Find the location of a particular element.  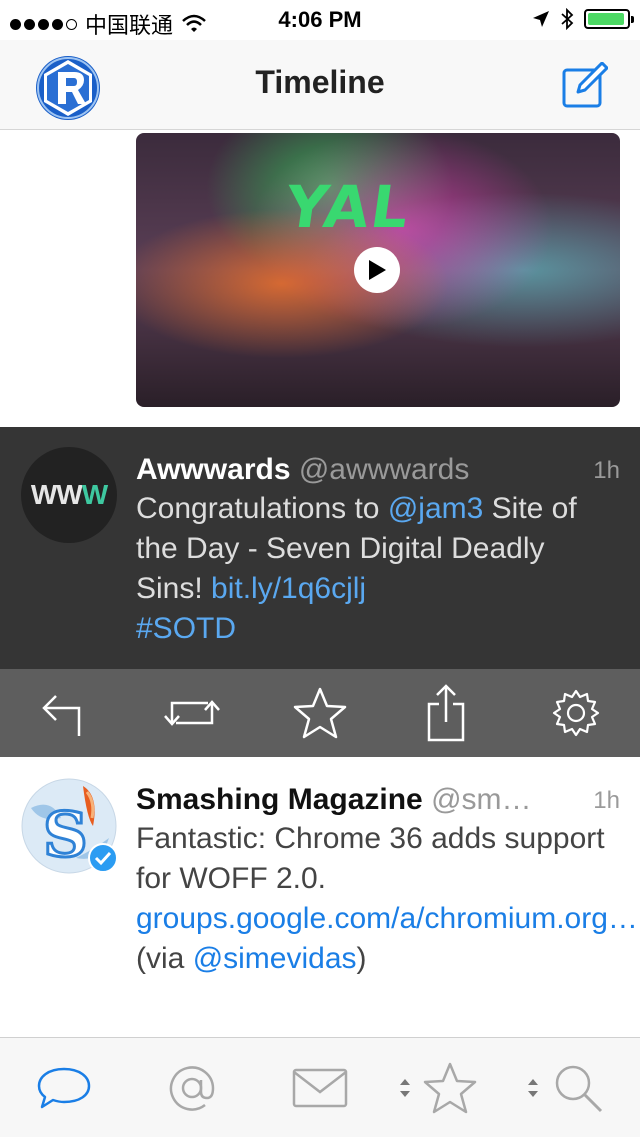

location-icon is located at coordinates (541, 19).